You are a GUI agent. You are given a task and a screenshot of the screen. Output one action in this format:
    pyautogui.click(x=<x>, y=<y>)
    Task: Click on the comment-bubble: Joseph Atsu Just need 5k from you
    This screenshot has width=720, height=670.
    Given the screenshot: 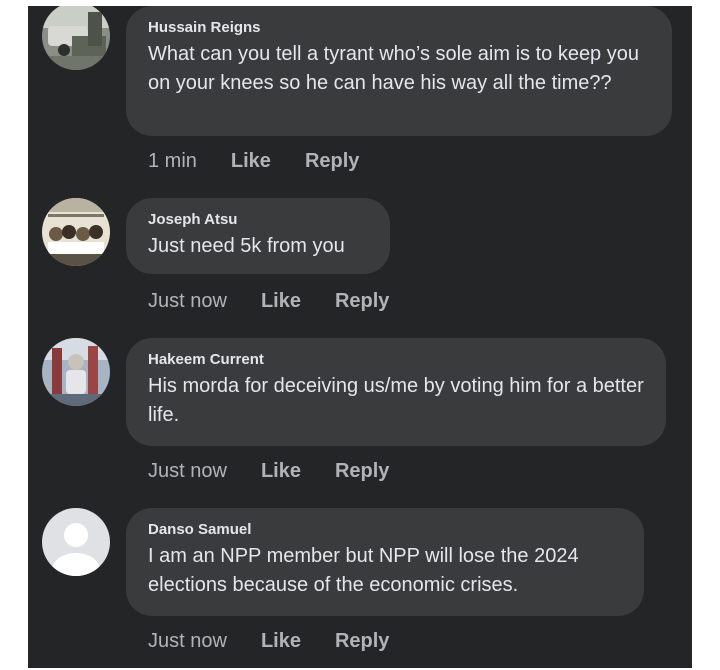 What is the action you would take?
    pyautogui.click(x=258, y=236)
    